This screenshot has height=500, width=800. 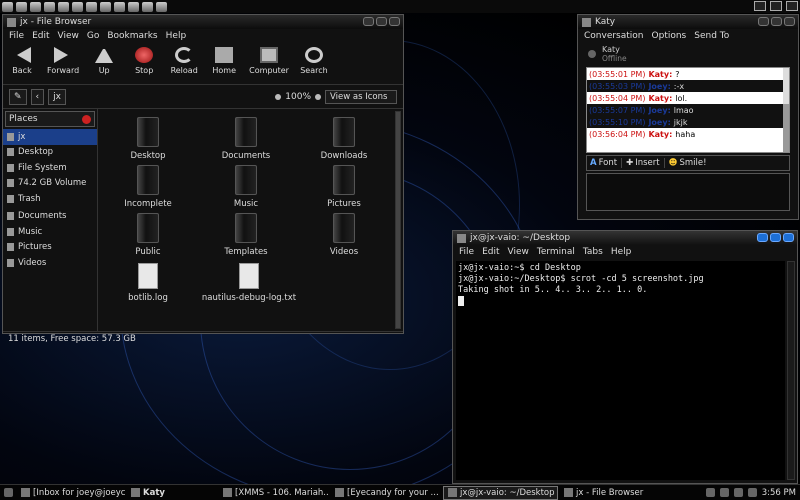 What do you see at coordinates (50, 184) in the screenshot?
I see `place-volume: 74.2 GB Volume` at bounding box center [50, 184].